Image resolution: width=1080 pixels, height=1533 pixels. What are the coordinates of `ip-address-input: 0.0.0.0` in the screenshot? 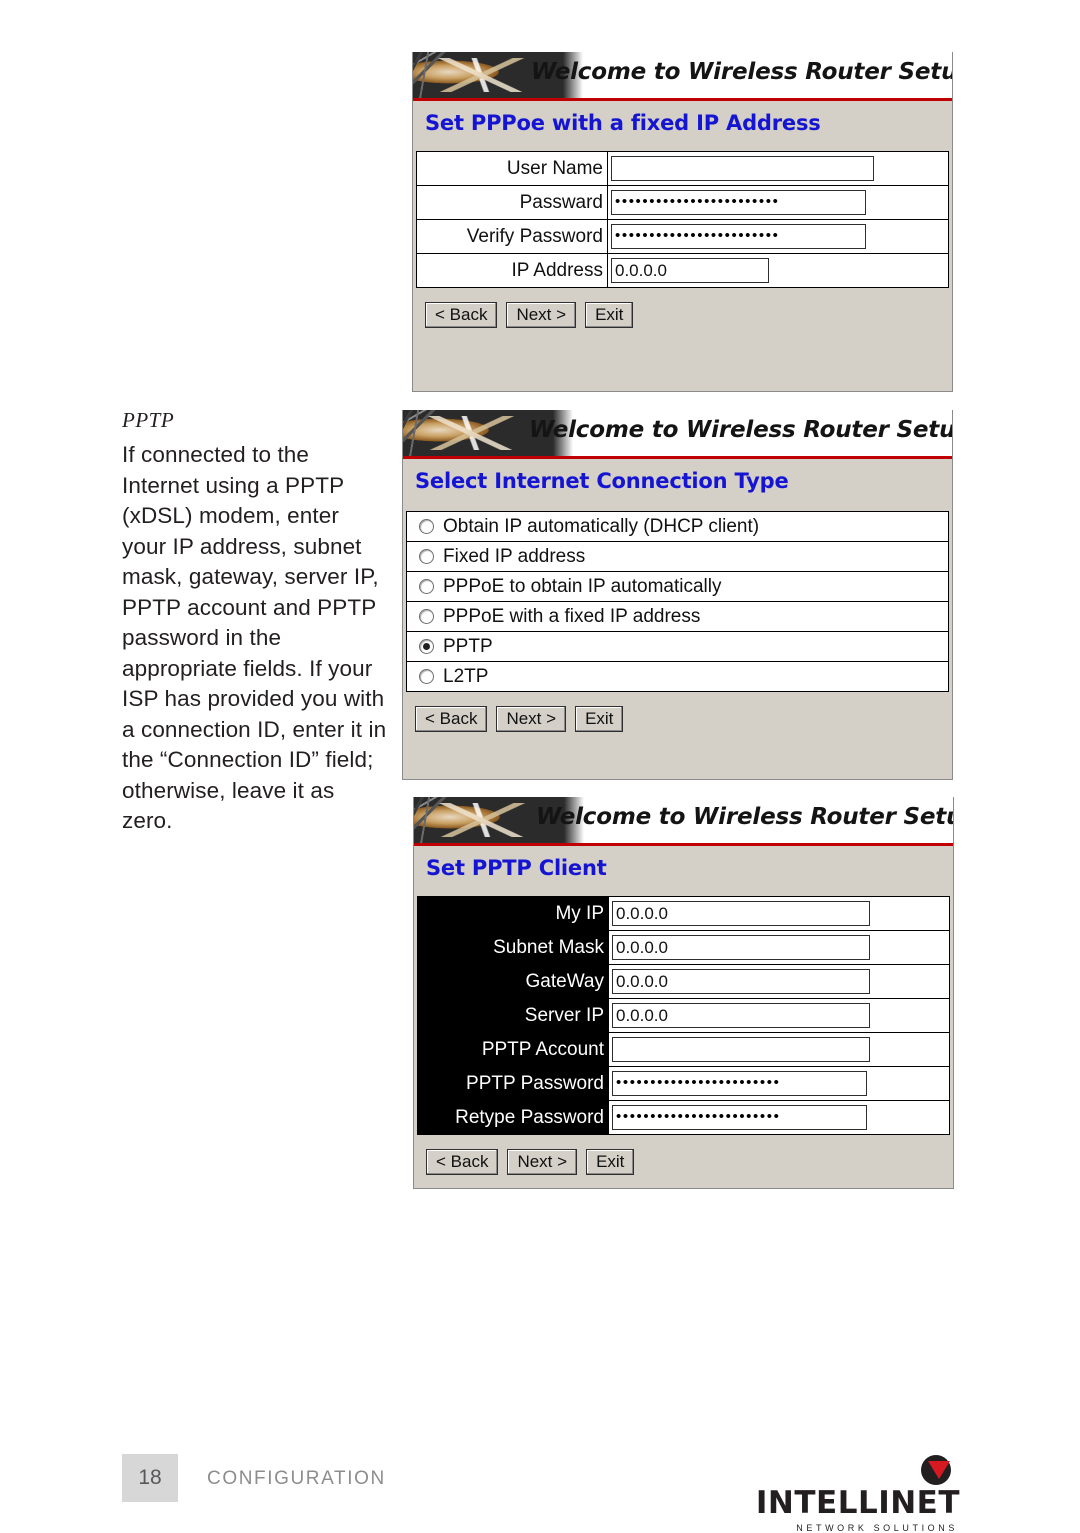 It's located at (690, 270).